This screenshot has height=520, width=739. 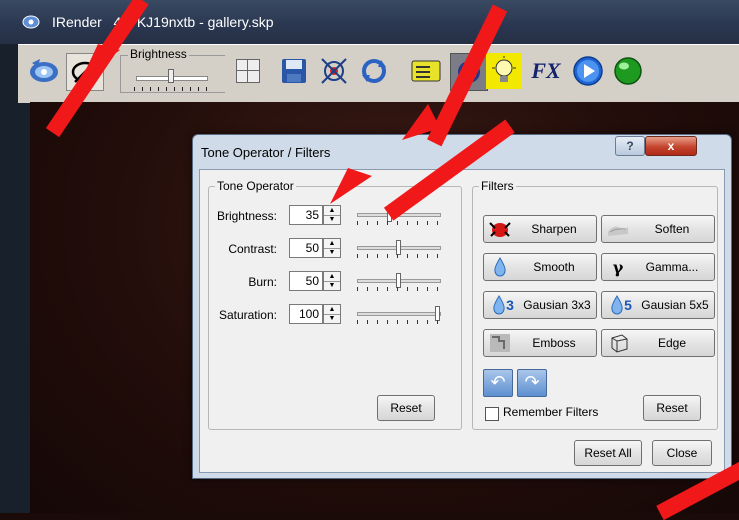 I want to click on annotation-arrowheads, so click(x=261, y=124).